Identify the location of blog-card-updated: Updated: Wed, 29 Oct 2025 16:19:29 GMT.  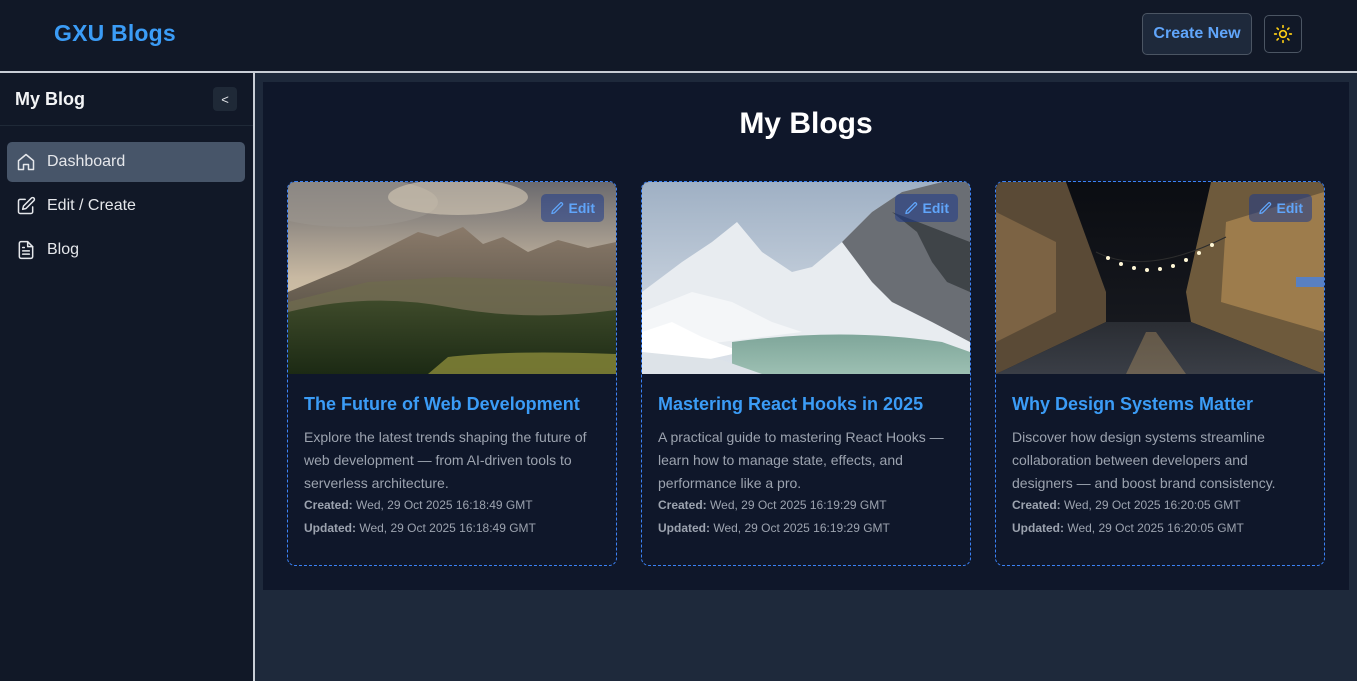
(813, 528).